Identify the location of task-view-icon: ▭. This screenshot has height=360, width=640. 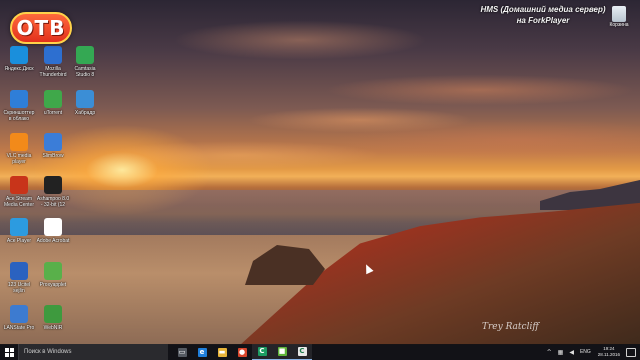
(182, 352).